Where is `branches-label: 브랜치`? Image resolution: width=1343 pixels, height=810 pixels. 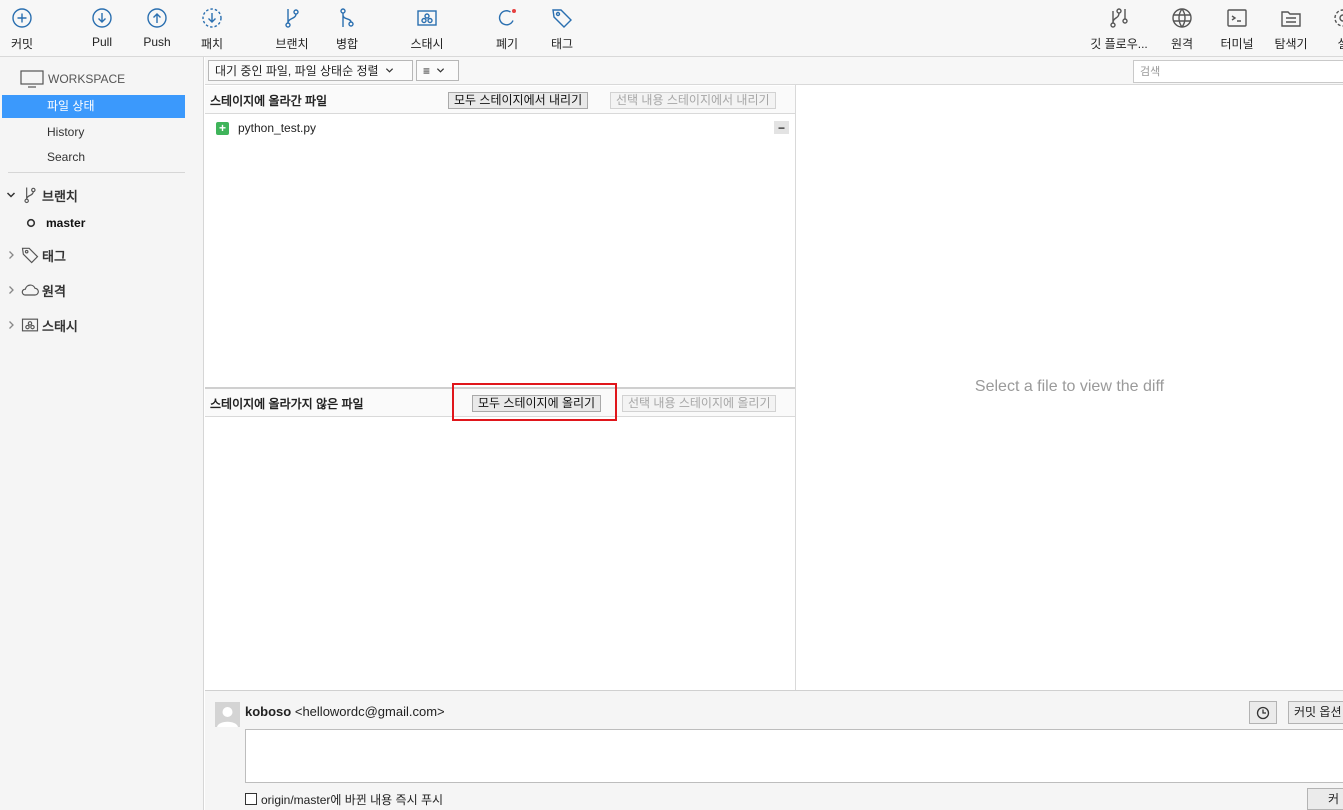 branches-label: 브랜치 is located at coordinates (60, 196).